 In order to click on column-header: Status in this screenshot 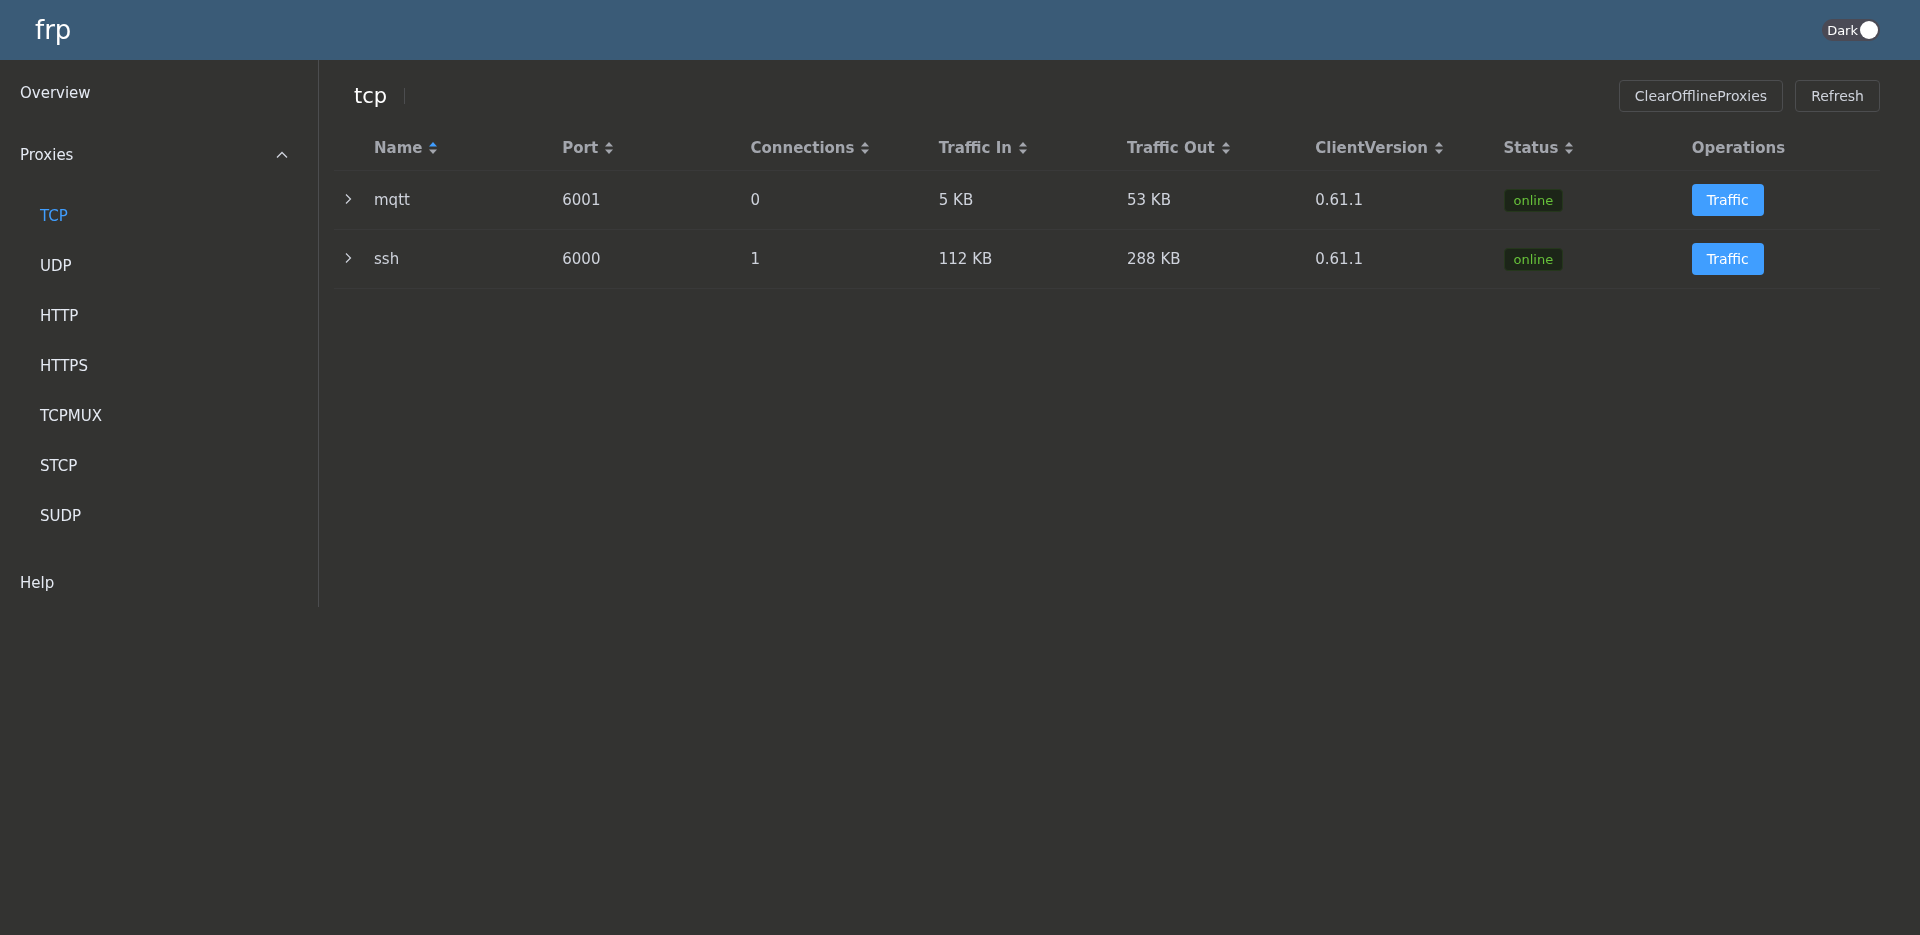, I will do `click(1531, 148)`.